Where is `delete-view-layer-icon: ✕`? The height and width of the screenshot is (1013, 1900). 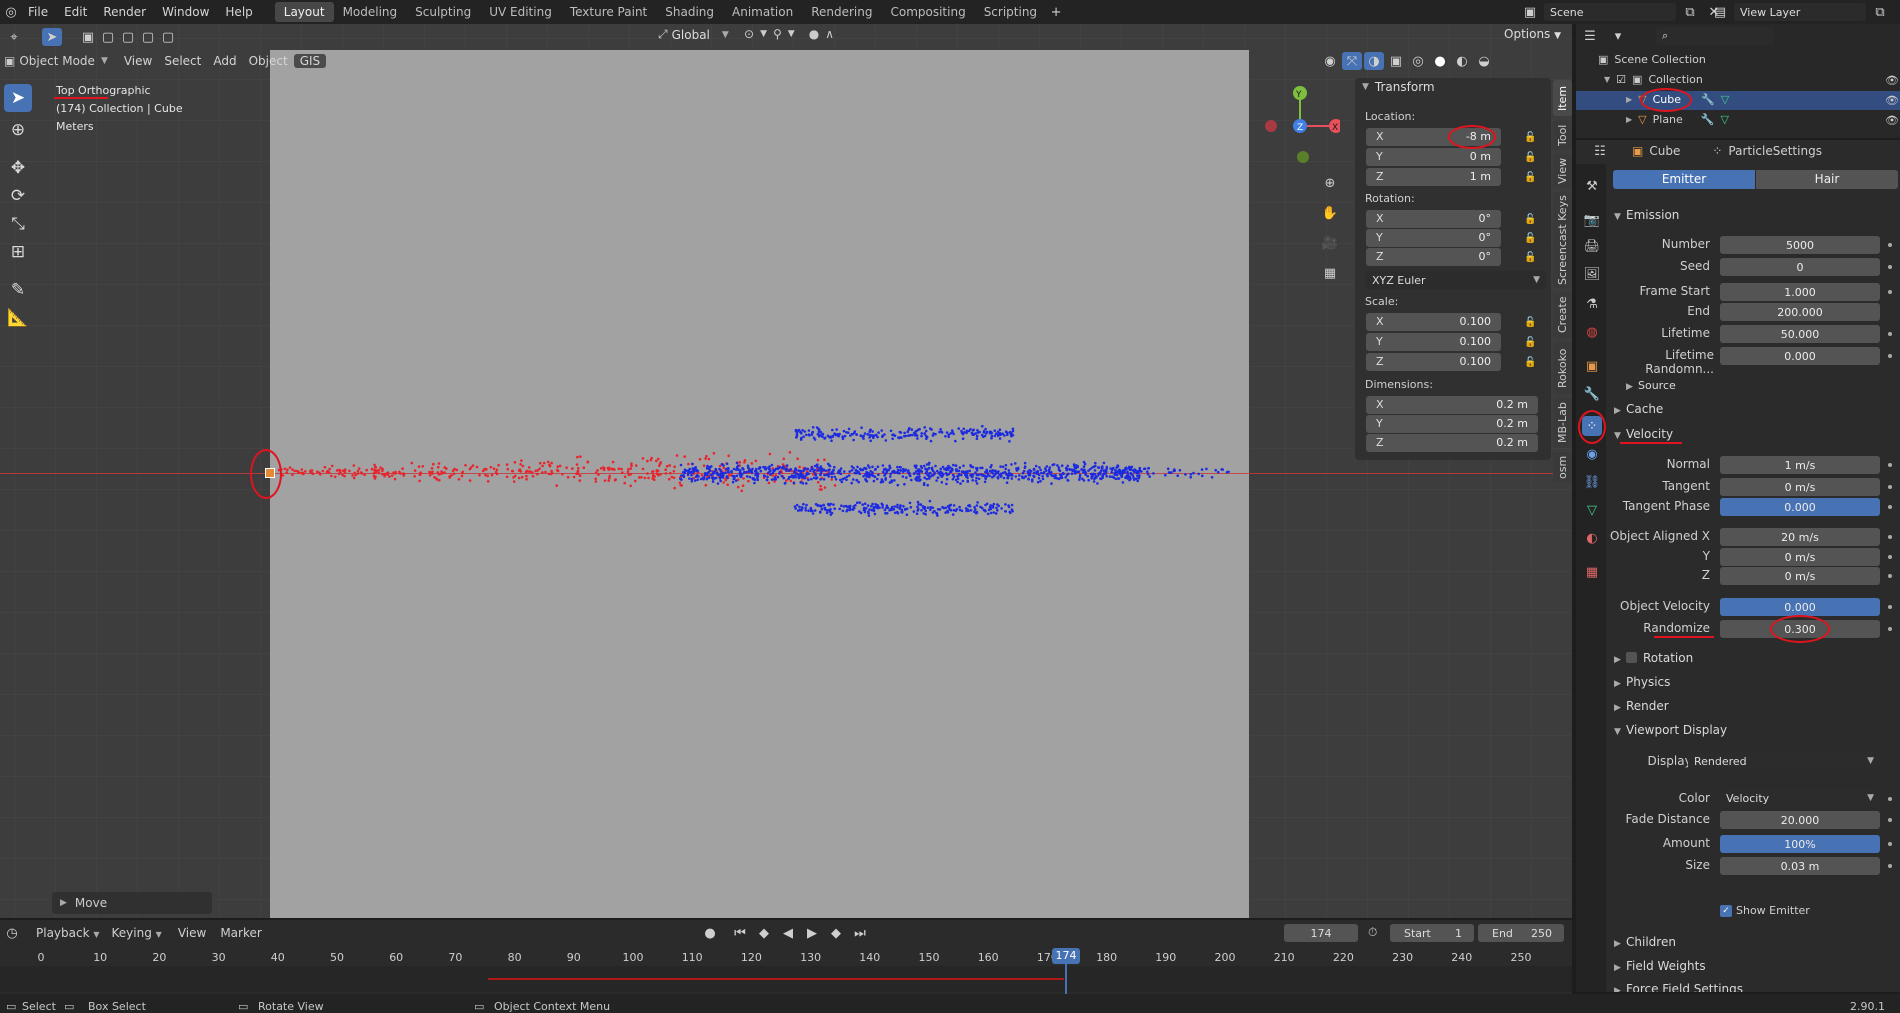
delete-view-layer-icon: ✕ is located at coordinates (1897, 12).